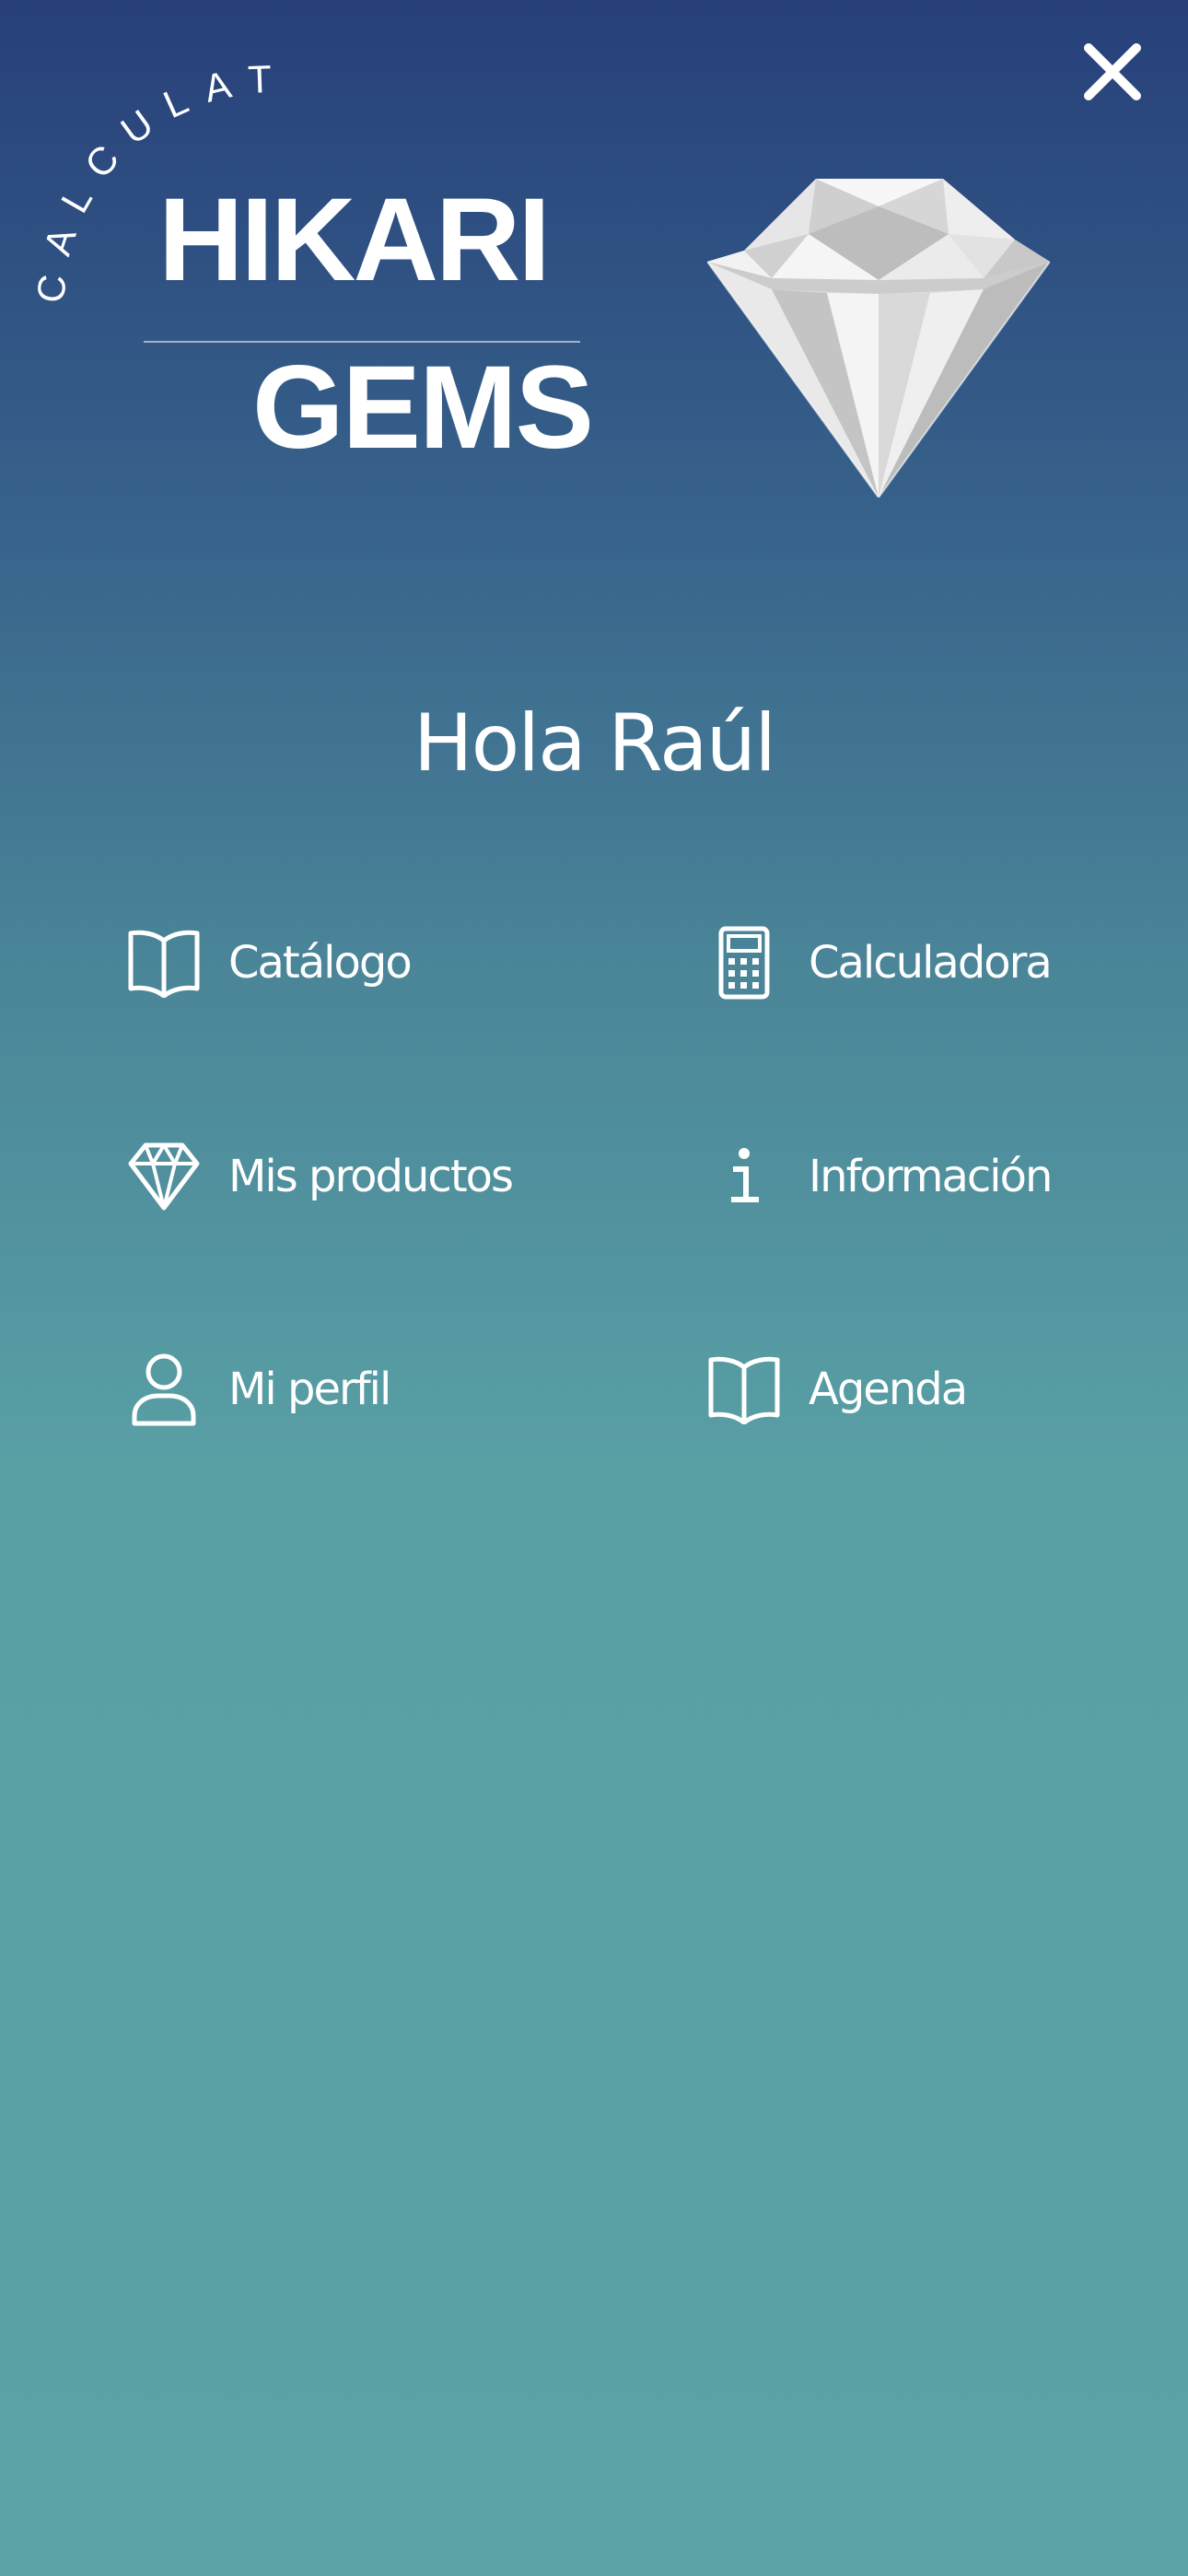 This screenshot has height=2576, width=1188. Describe the element at coordinates (164, 1176) in the screenshot. I see `diamond-icon` at that location.